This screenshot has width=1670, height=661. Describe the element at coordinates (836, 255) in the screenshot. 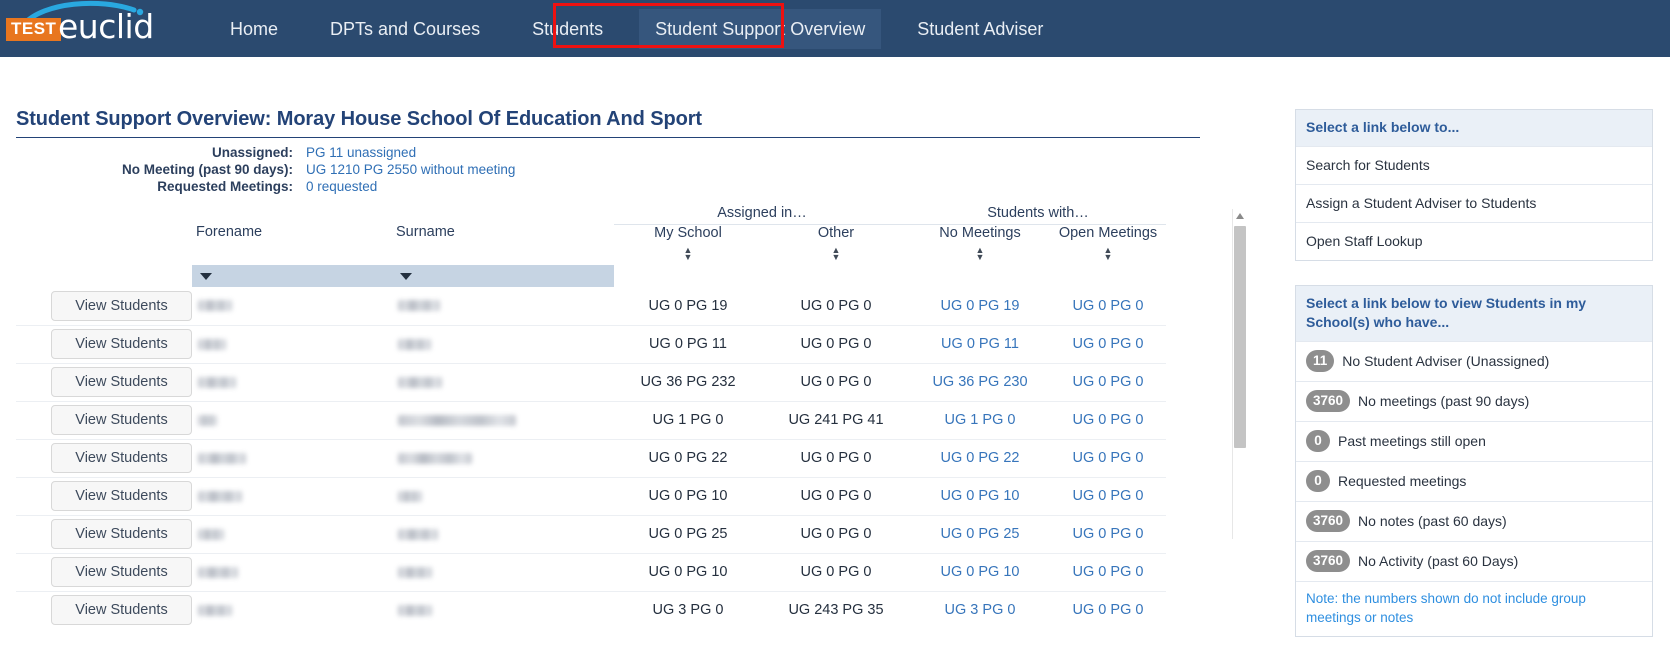

I see `sort-toggle-other: ▲ ▼` at that location.